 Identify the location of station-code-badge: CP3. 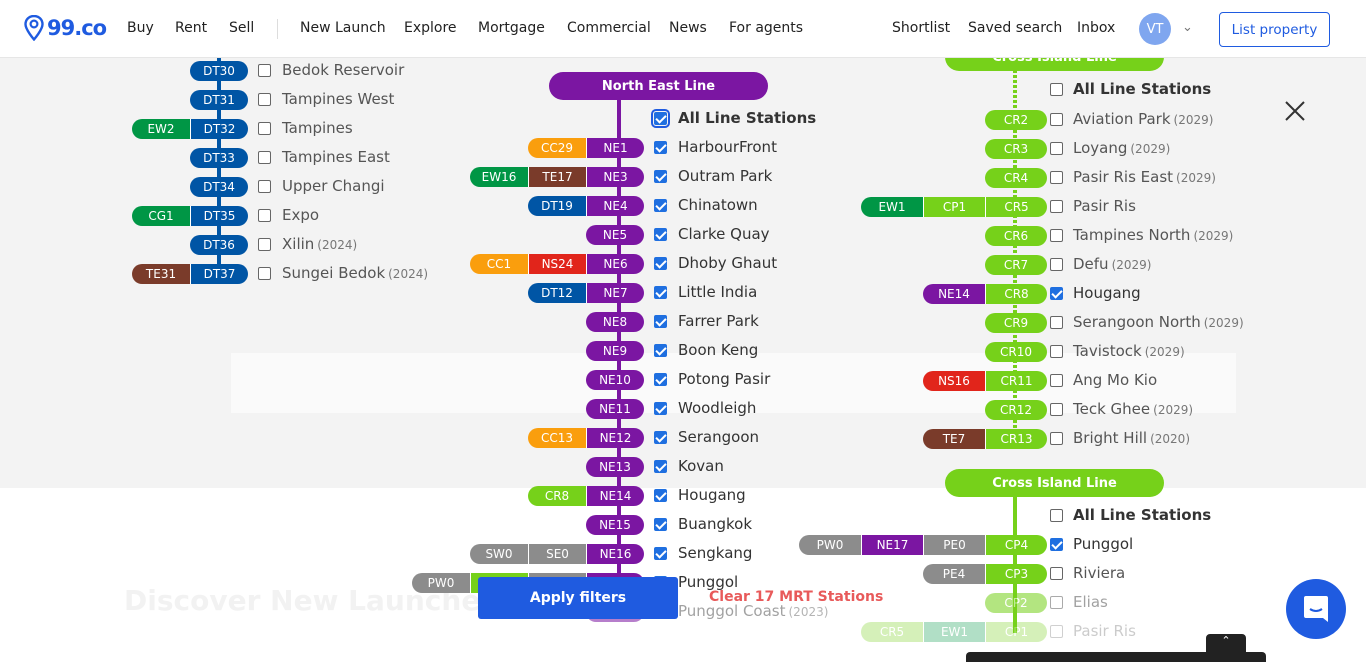
(1016, 574).